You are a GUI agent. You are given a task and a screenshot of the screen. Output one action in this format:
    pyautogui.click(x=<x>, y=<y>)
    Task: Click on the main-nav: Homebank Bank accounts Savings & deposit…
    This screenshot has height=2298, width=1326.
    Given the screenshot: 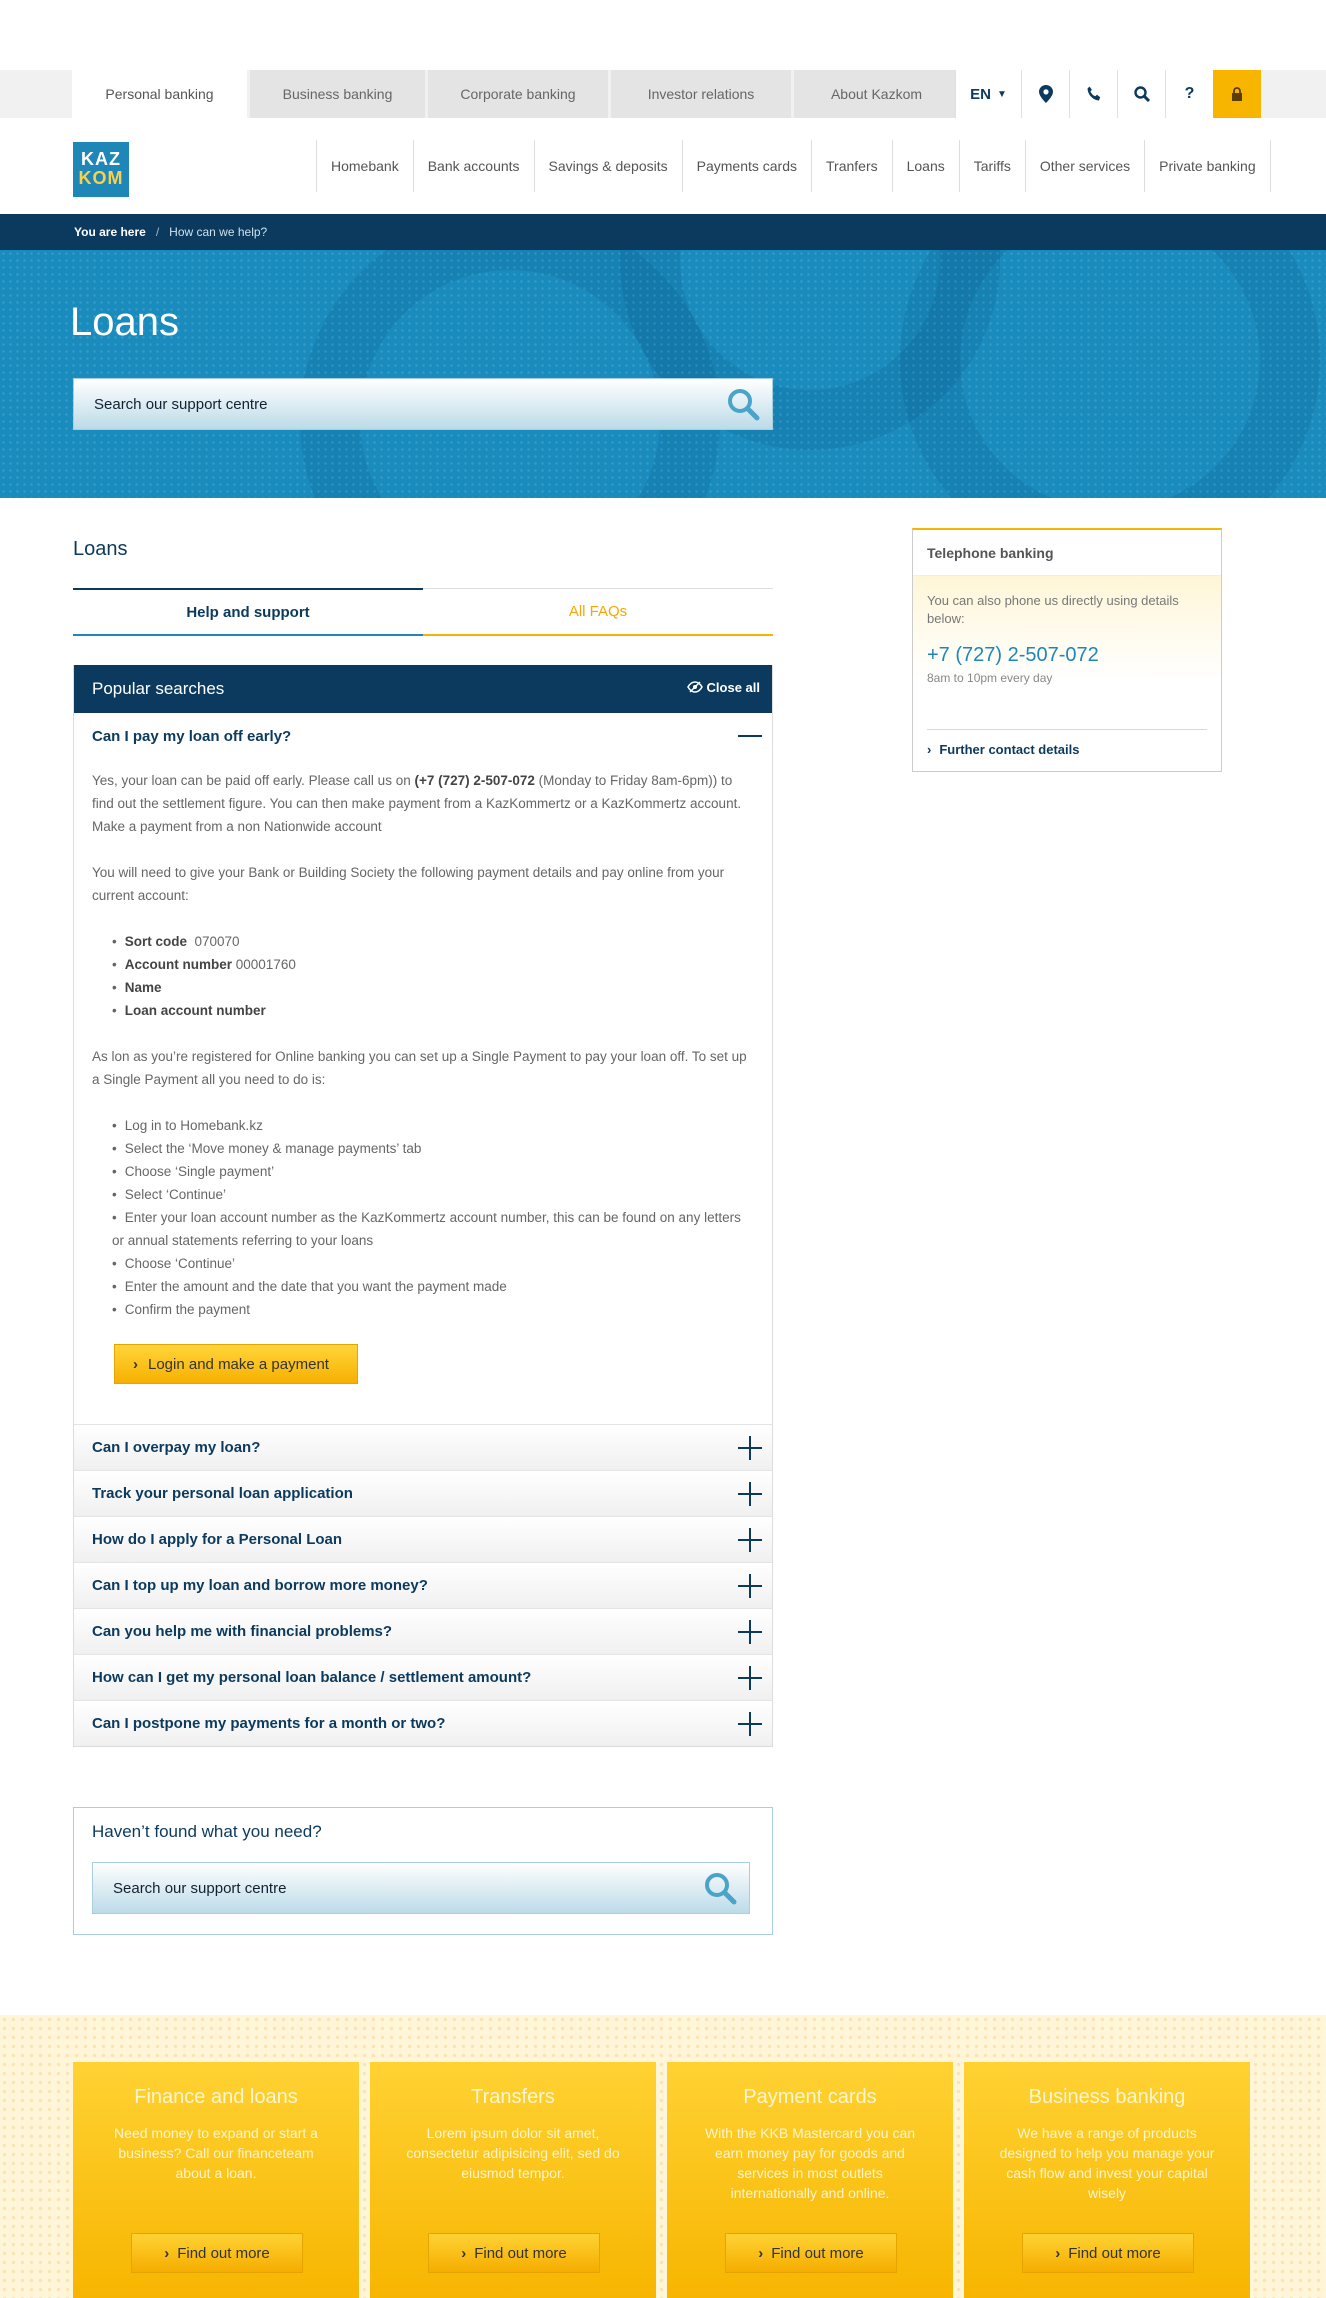 What is the action you would take?
    pyautogui.click(x=793, y=166)
    